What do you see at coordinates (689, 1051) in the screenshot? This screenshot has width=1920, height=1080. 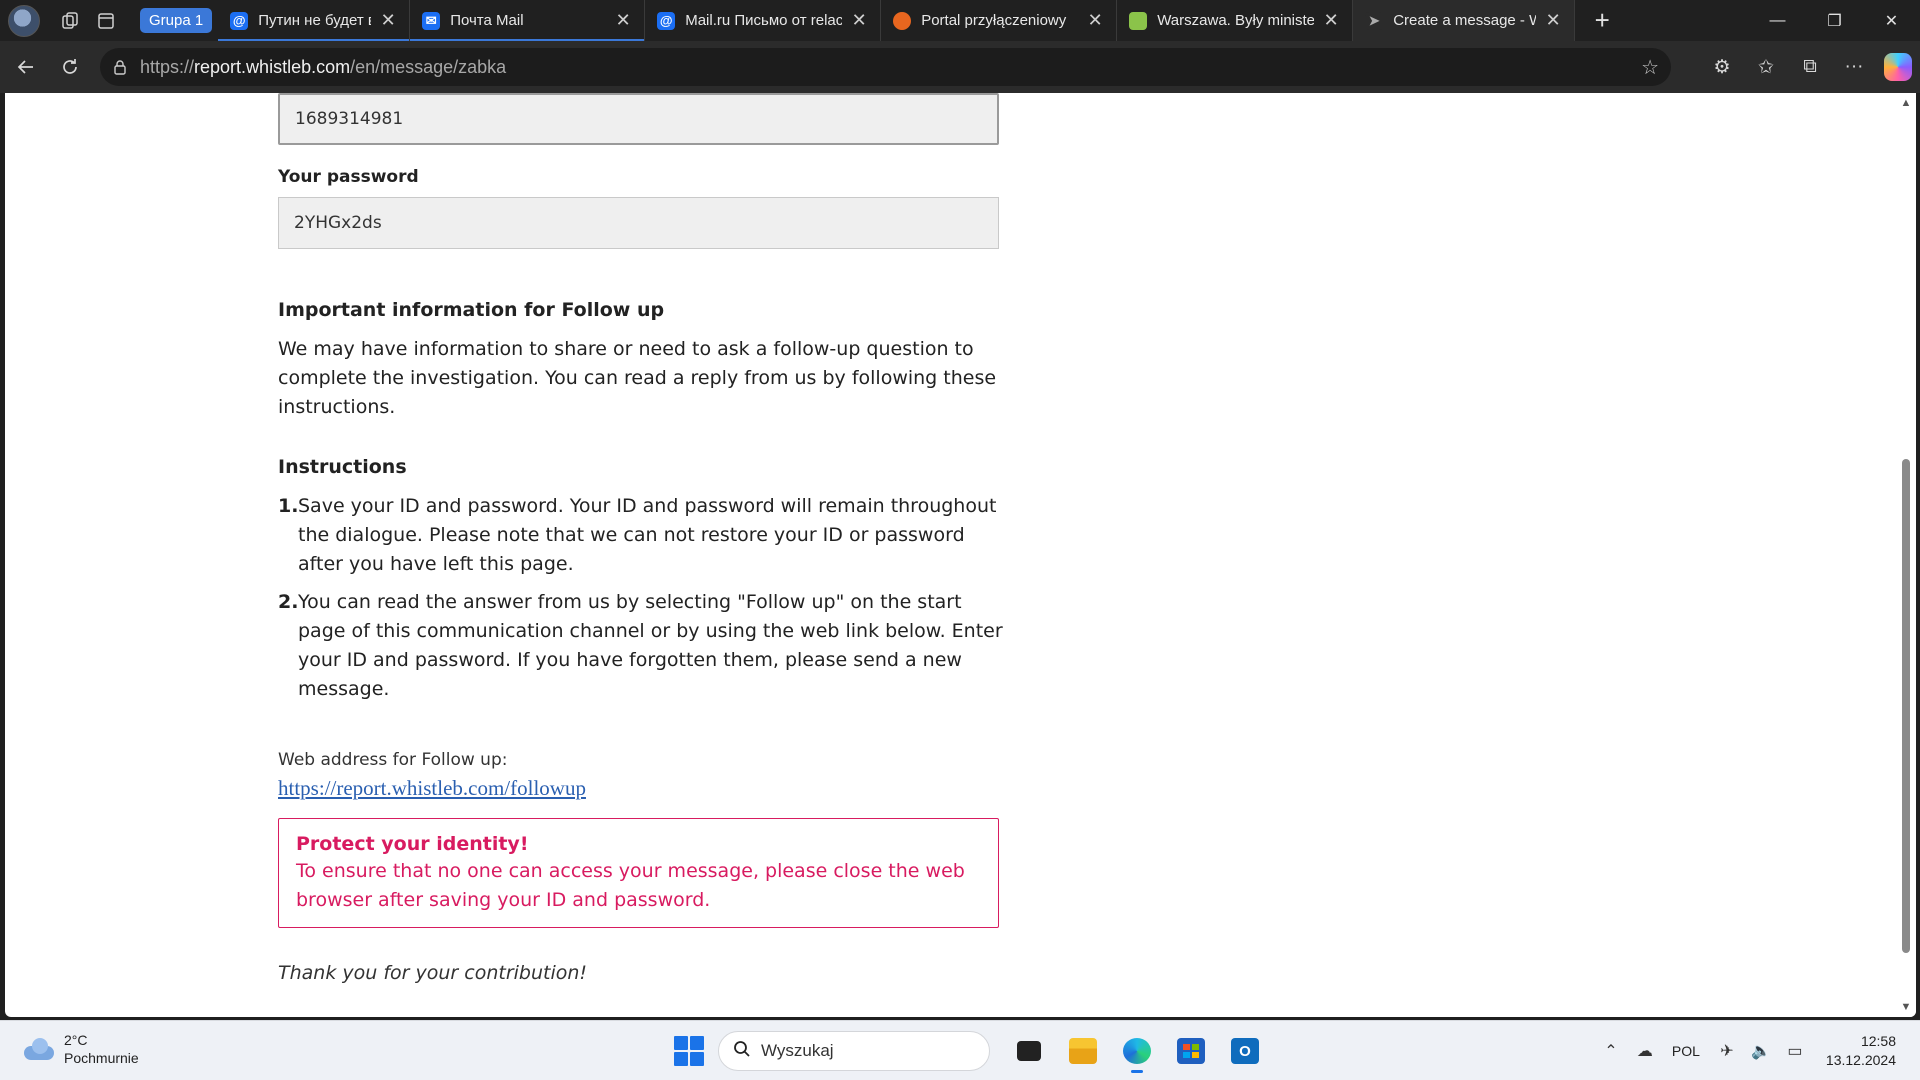 I see `windows-start-icon` at bounding box center [689, 1051].